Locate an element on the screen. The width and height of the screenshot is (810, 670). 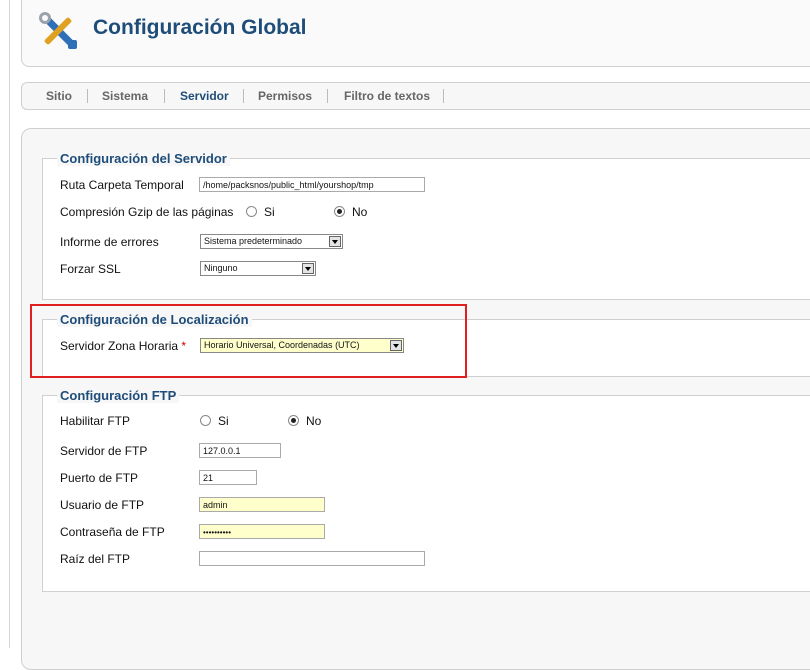
ftp-port-input: 21 is located at coordinates (228, 477).